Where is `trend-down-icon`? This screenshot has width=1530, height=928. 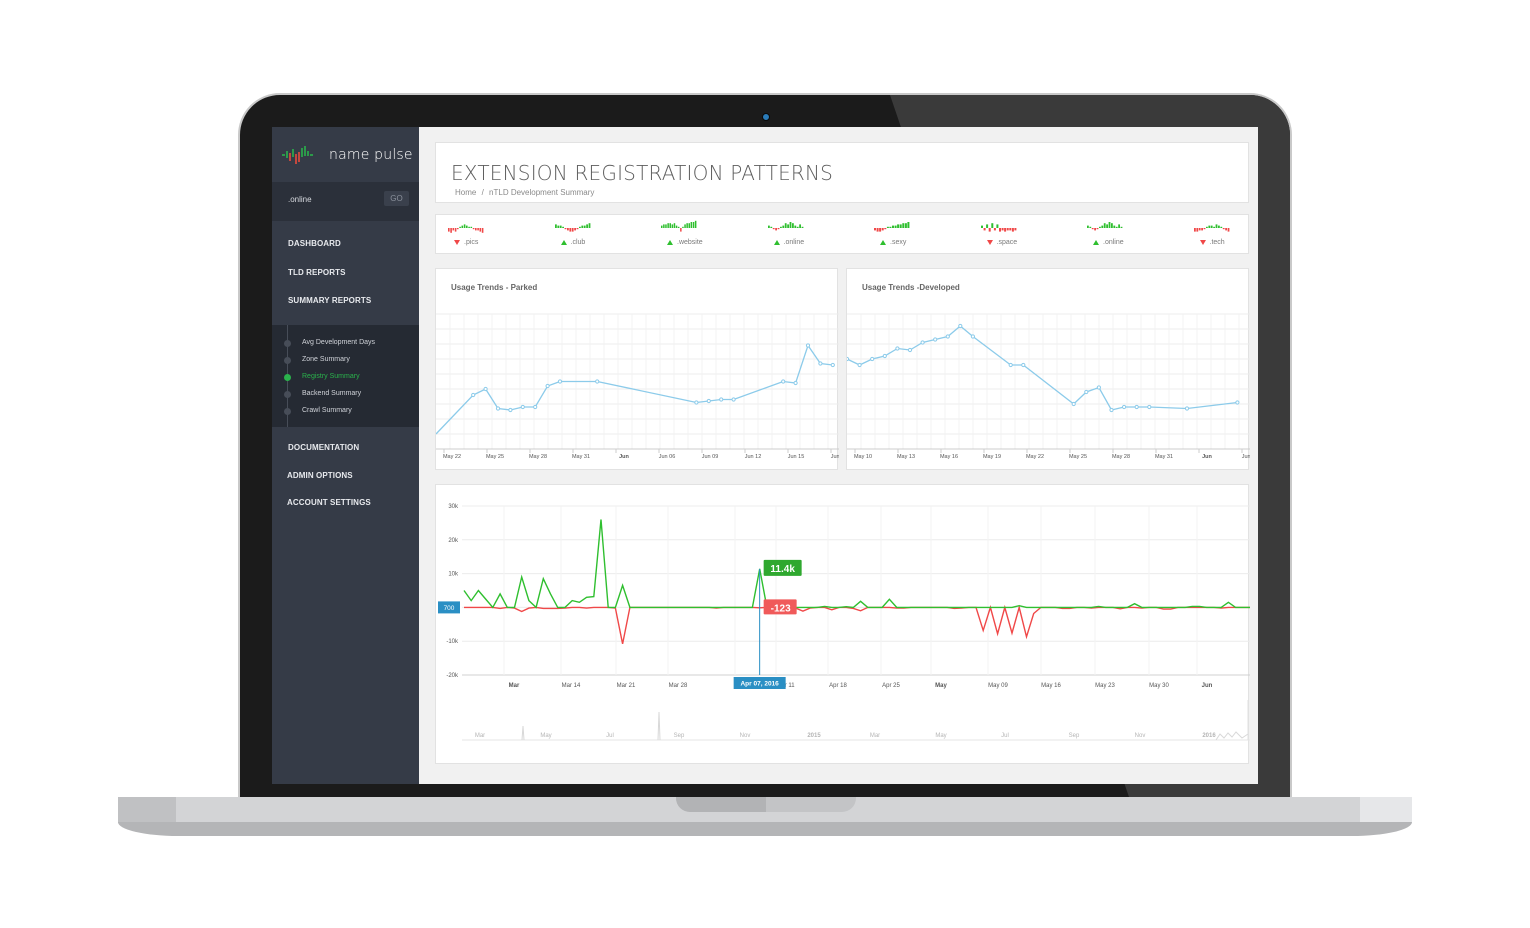
trend-down-icon is located at coordinates (457, 242).